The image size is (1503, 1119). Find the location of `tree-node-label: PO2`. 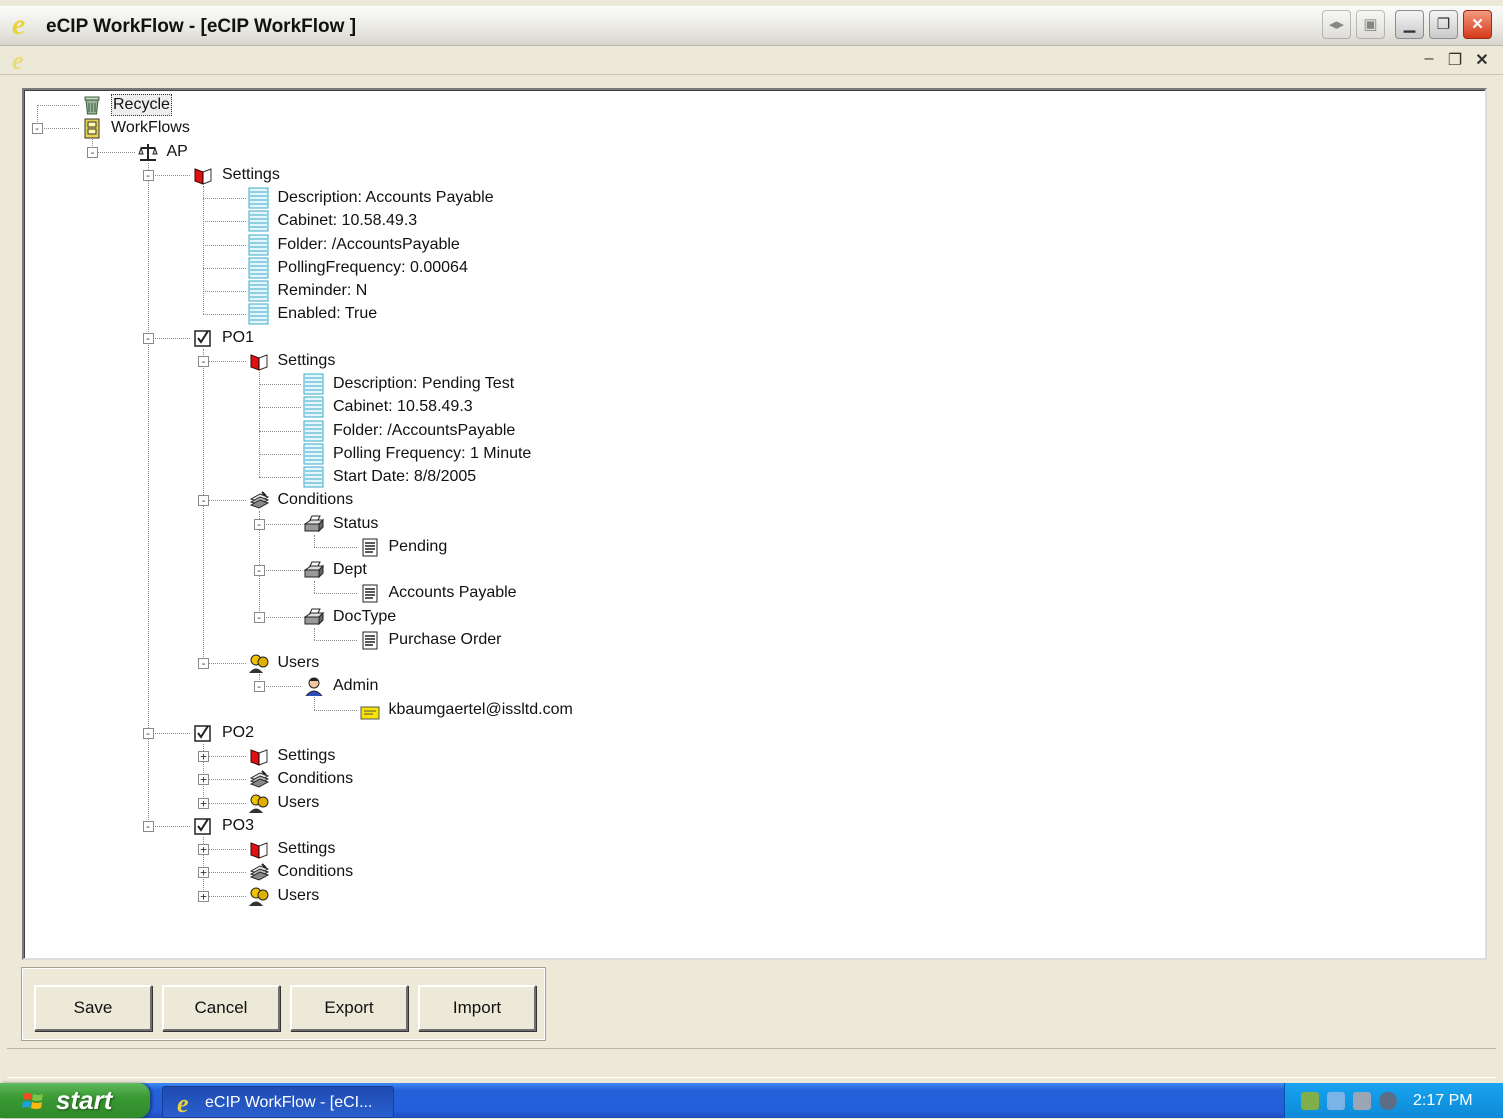

tree-node-label: PO2 is located at coordinates (238, 732).